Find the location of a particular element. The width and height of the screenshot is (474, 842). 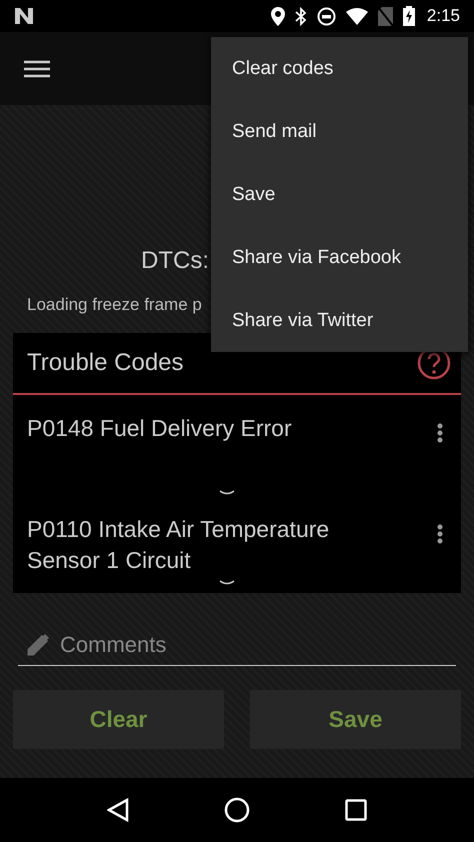

menu-item: Share via Twitter is located at coordinates (339, 320).